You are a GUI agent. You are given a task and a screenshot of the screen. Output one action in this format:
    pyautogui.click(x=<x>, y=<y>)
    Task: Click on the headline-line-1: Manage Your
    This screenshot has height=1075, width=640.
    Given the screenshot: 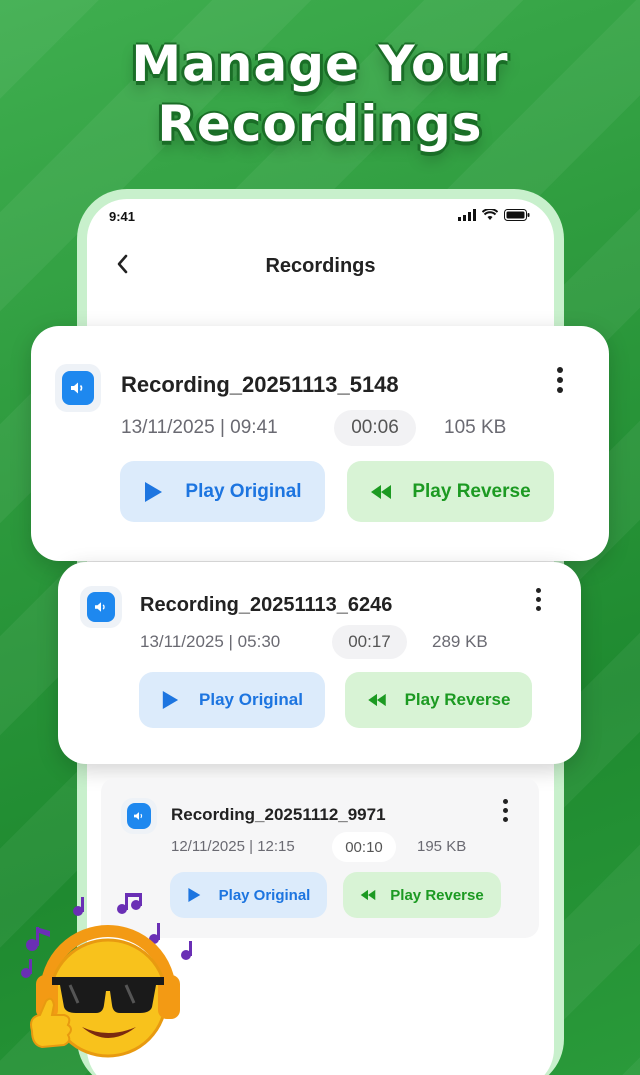 What is the action you would take?
    pyautogui.click(x=320, y=64)
    